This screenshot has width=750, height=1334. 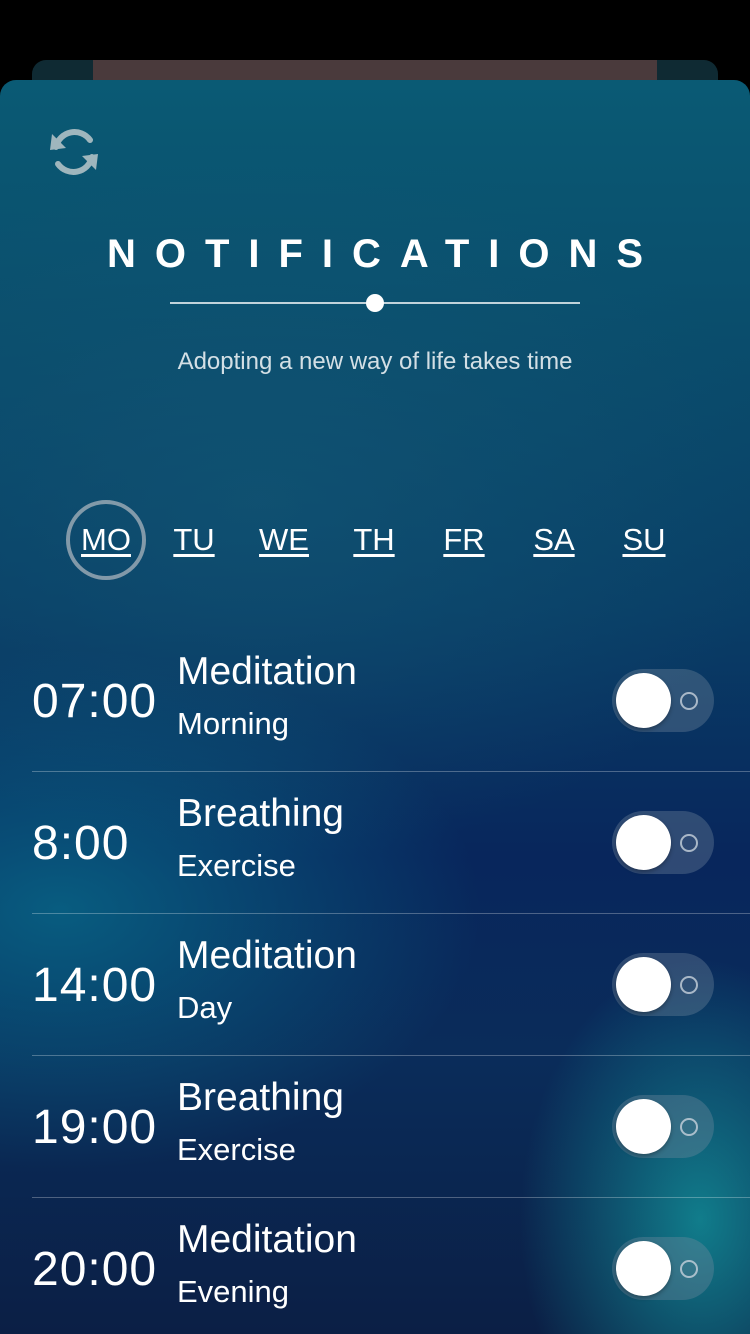 I want to click on notification-time: 19:00, so click(x=95, y=1127).